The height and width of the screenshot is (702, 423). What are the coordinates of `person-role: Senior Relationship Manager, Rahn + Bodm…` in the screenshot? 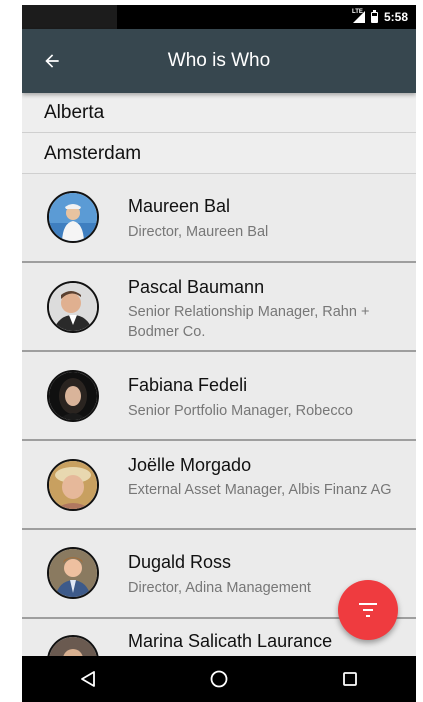 It's located at (249, 322).